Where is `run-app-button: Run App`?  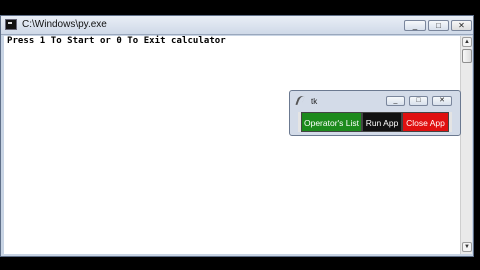
run-app-button: Run App is located at coordinates (382, 122).